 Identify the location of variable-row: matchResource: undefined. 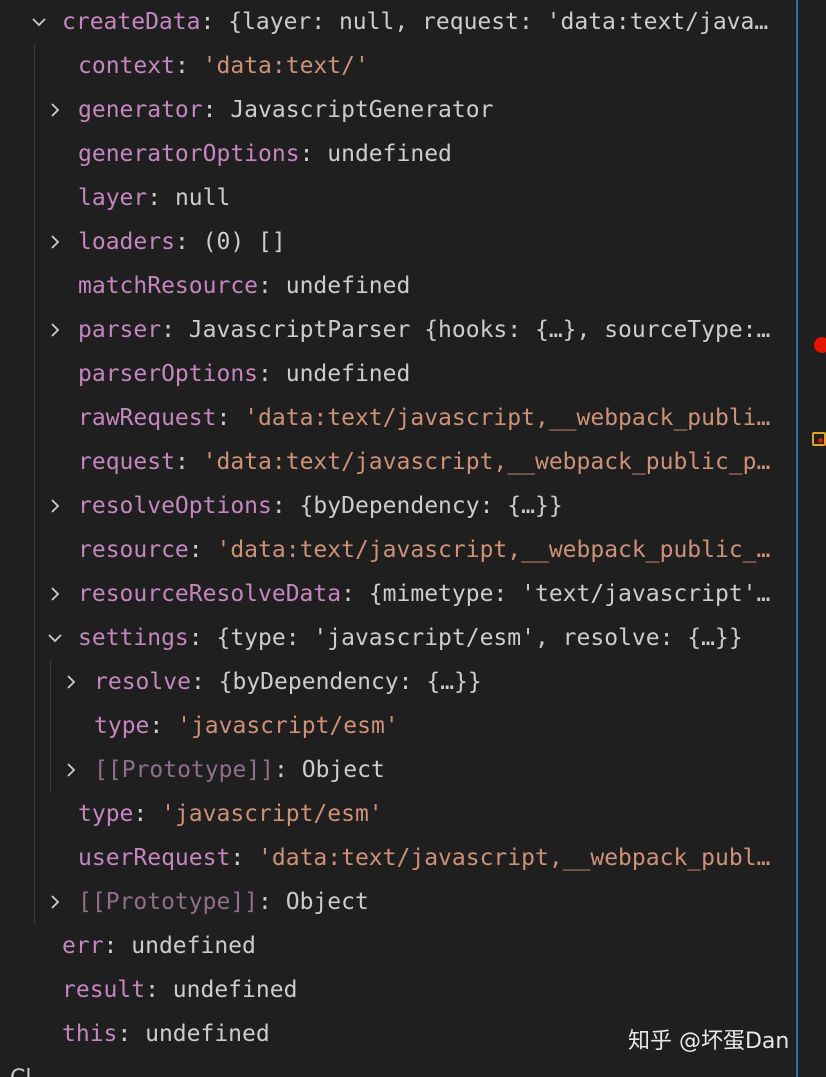
(398, 286).